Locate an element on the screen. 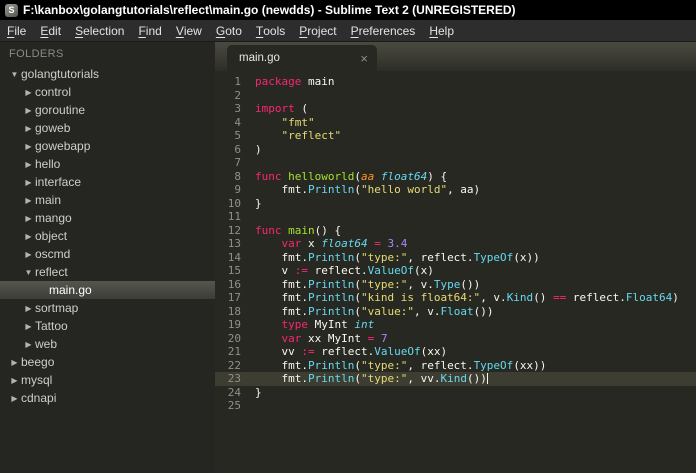 This screenshot has height=473, width=696. code-token: xx MyInt is located at coordinates (334, 338).